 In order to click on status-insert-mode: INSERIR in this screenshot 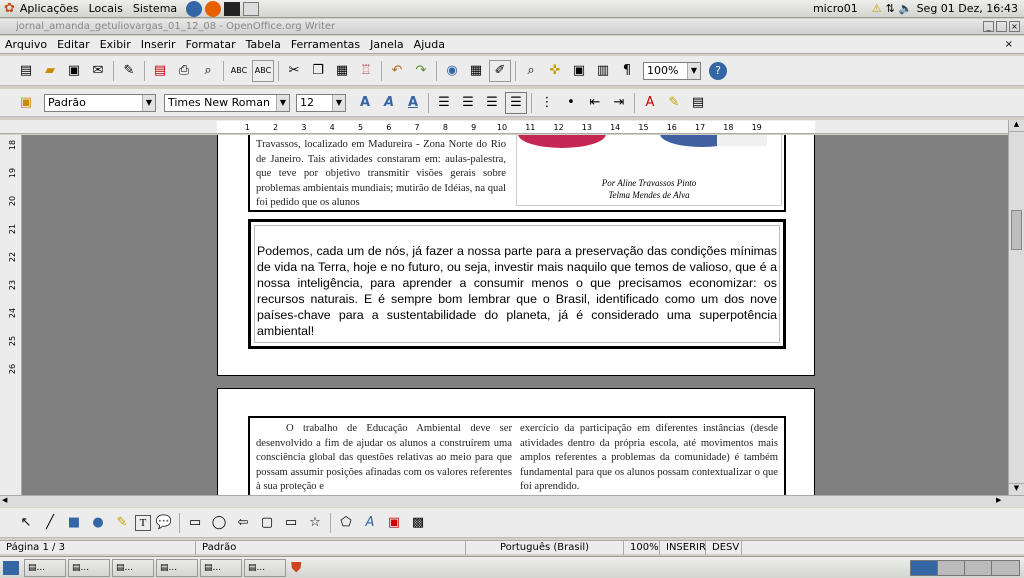, I will do `click(683, 547)`.